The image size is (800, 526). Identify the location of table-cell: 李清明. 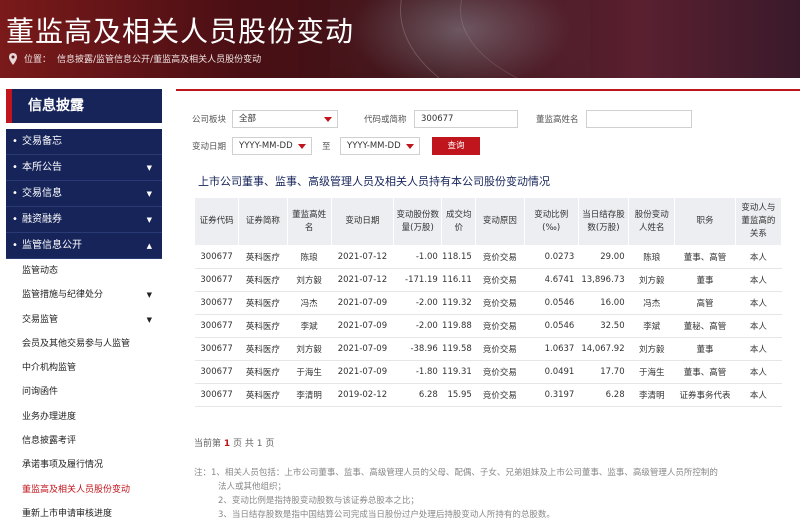
(309, 395).